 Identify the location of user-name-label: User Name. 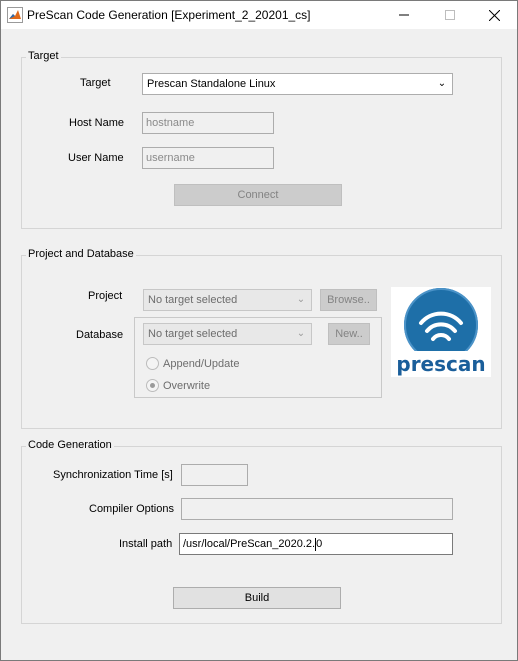
(96, 158).